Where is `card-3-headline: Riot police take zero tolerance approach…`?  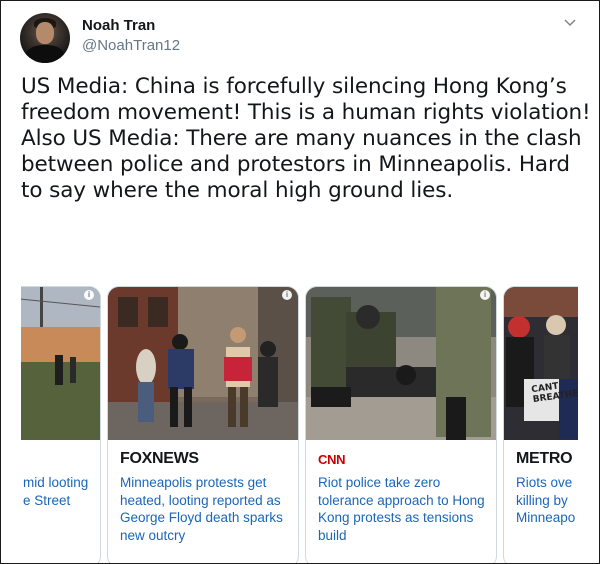
card-3-headline: Riot police take zero tolerance approach… is located at coordinates (403, 509).